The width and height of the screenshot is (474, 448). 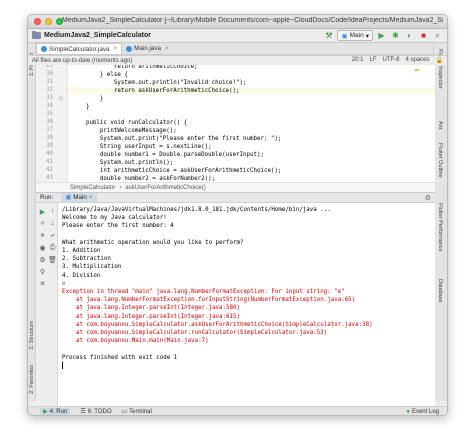 I want to click on run-tool-button: ▶ 4: Run, so click(x=55, y=411).